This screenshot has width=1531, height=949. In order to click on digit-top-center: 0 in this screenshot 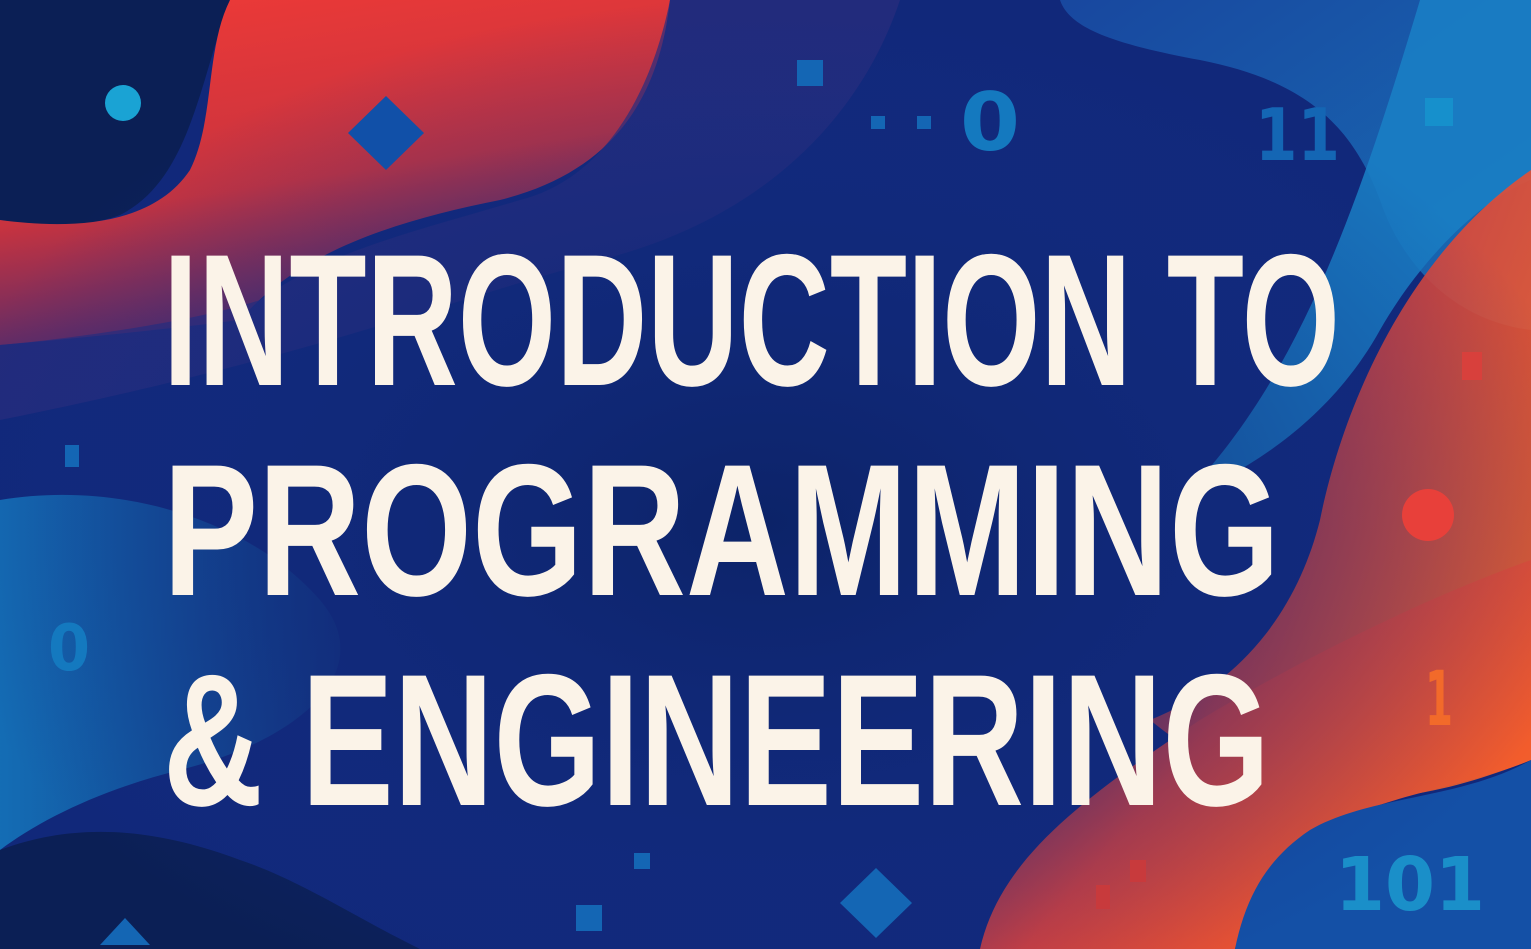, I will do `click(990, 122)`.